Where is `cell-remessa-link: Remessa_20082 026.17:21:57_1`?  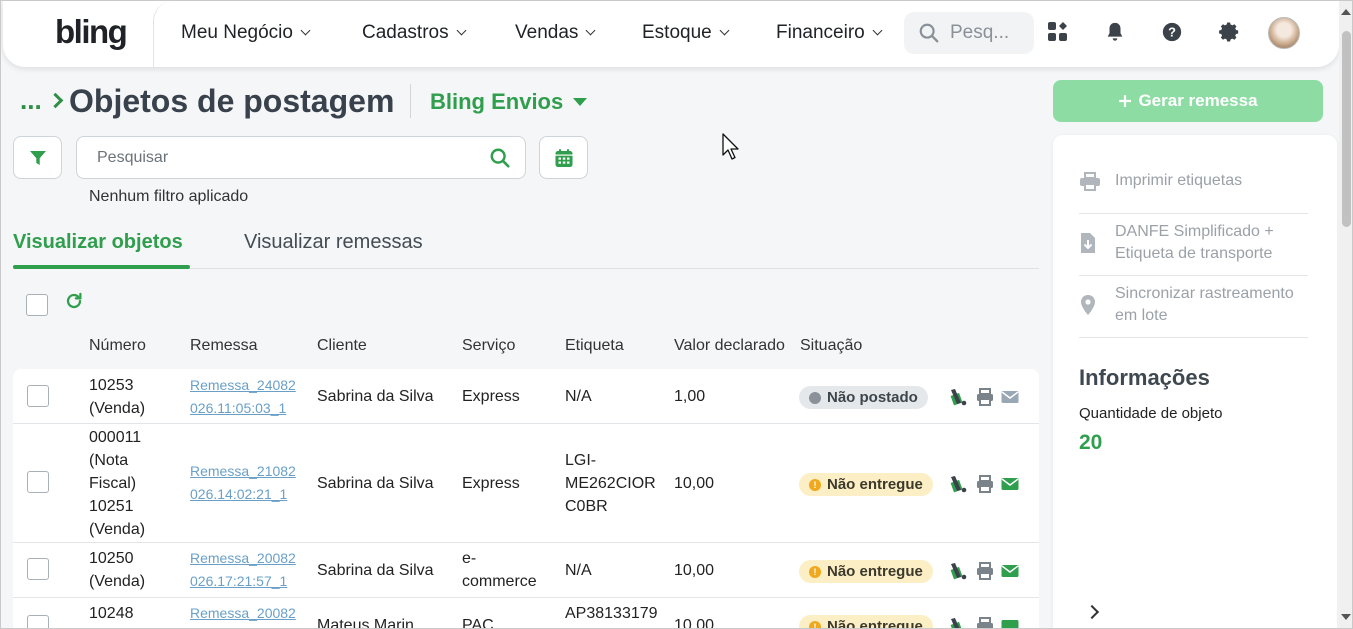 cell-remessa-link: Remessa_20082 026.17:21:57_1 is located at coordinates (243, 570).